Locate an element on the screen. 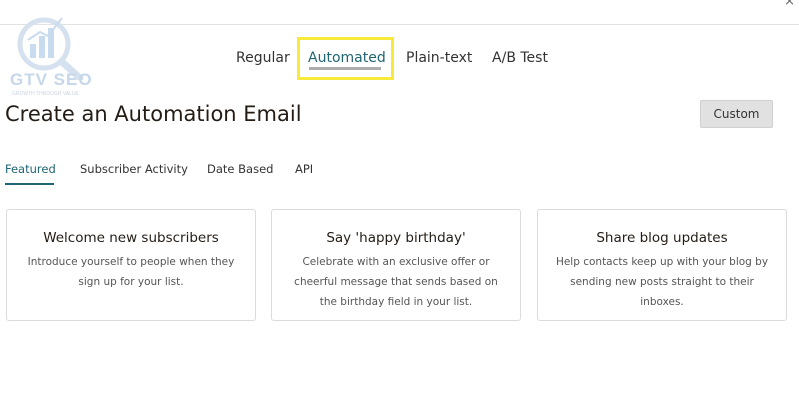  card-title: Share blog updates is located at coordinates (662, 238).